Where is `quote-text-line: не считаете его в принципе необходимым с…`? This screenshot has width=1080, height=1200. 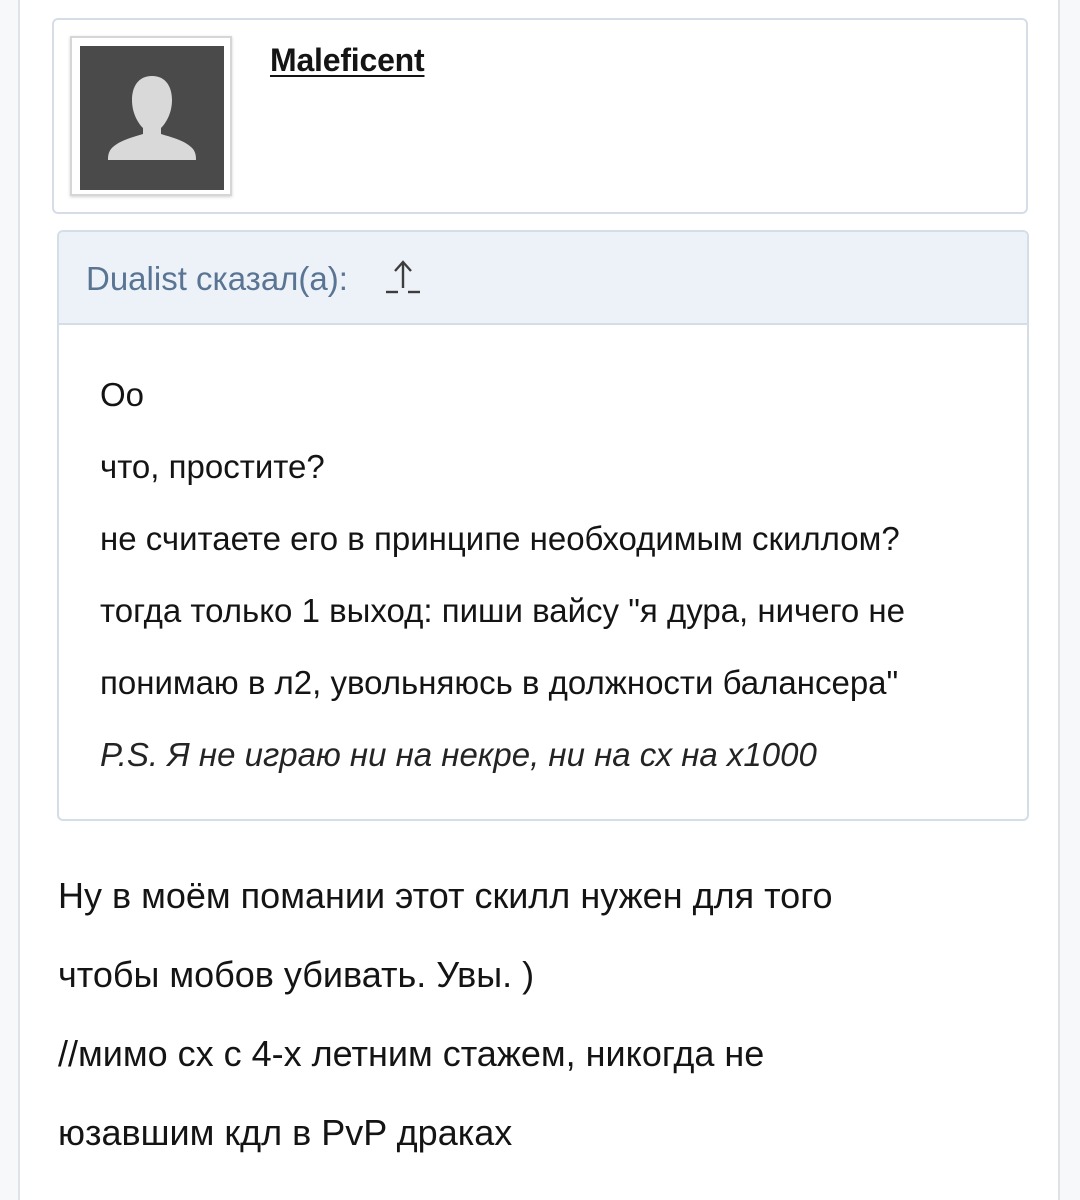
quote-text-line: не считаете его в принципе необходимым с… is located at coordinates (500, 538).